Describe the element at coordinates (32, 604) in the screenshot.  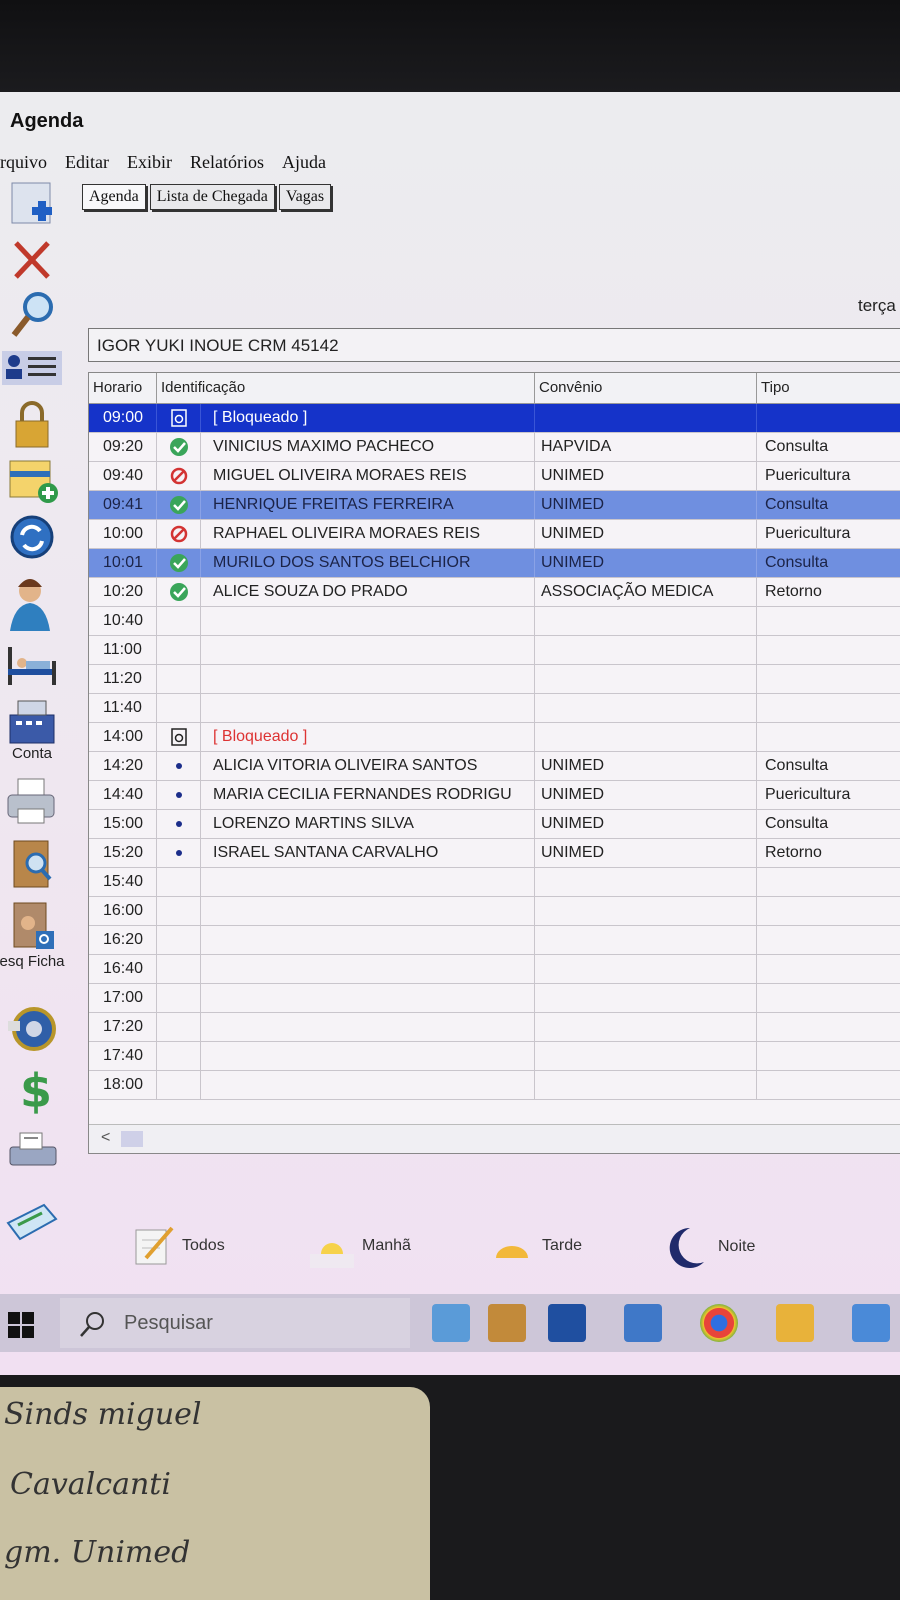
I see `doctor-button` at that location.